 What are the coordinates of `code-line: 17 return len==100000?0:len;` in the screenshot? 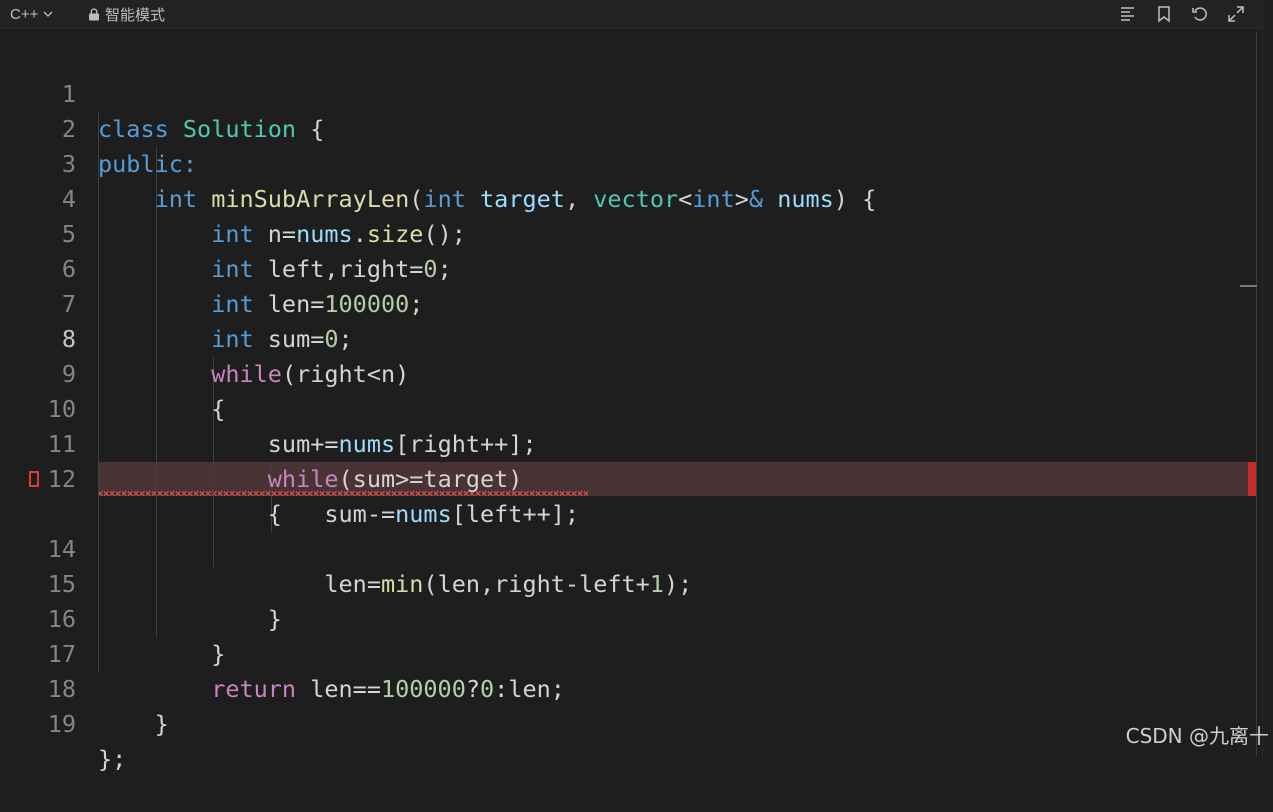 It's located at (628, 652).